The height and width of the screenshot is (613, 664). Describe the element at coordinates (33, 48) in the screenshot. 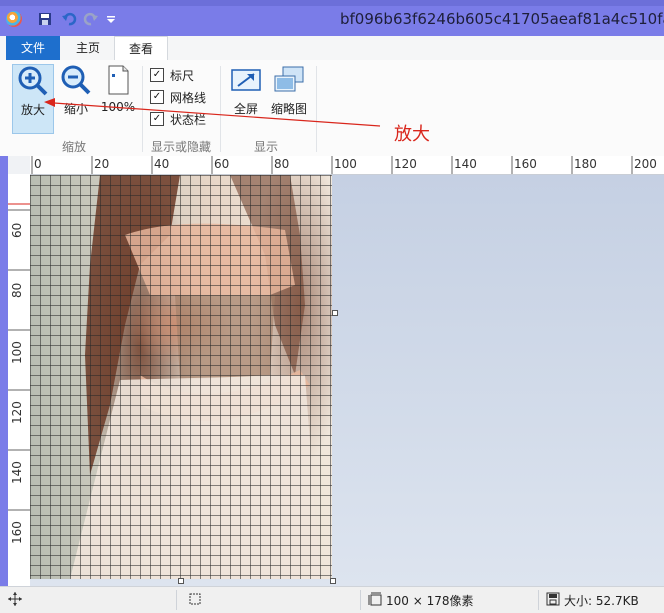

I see `tab-file: 文件` at that location.